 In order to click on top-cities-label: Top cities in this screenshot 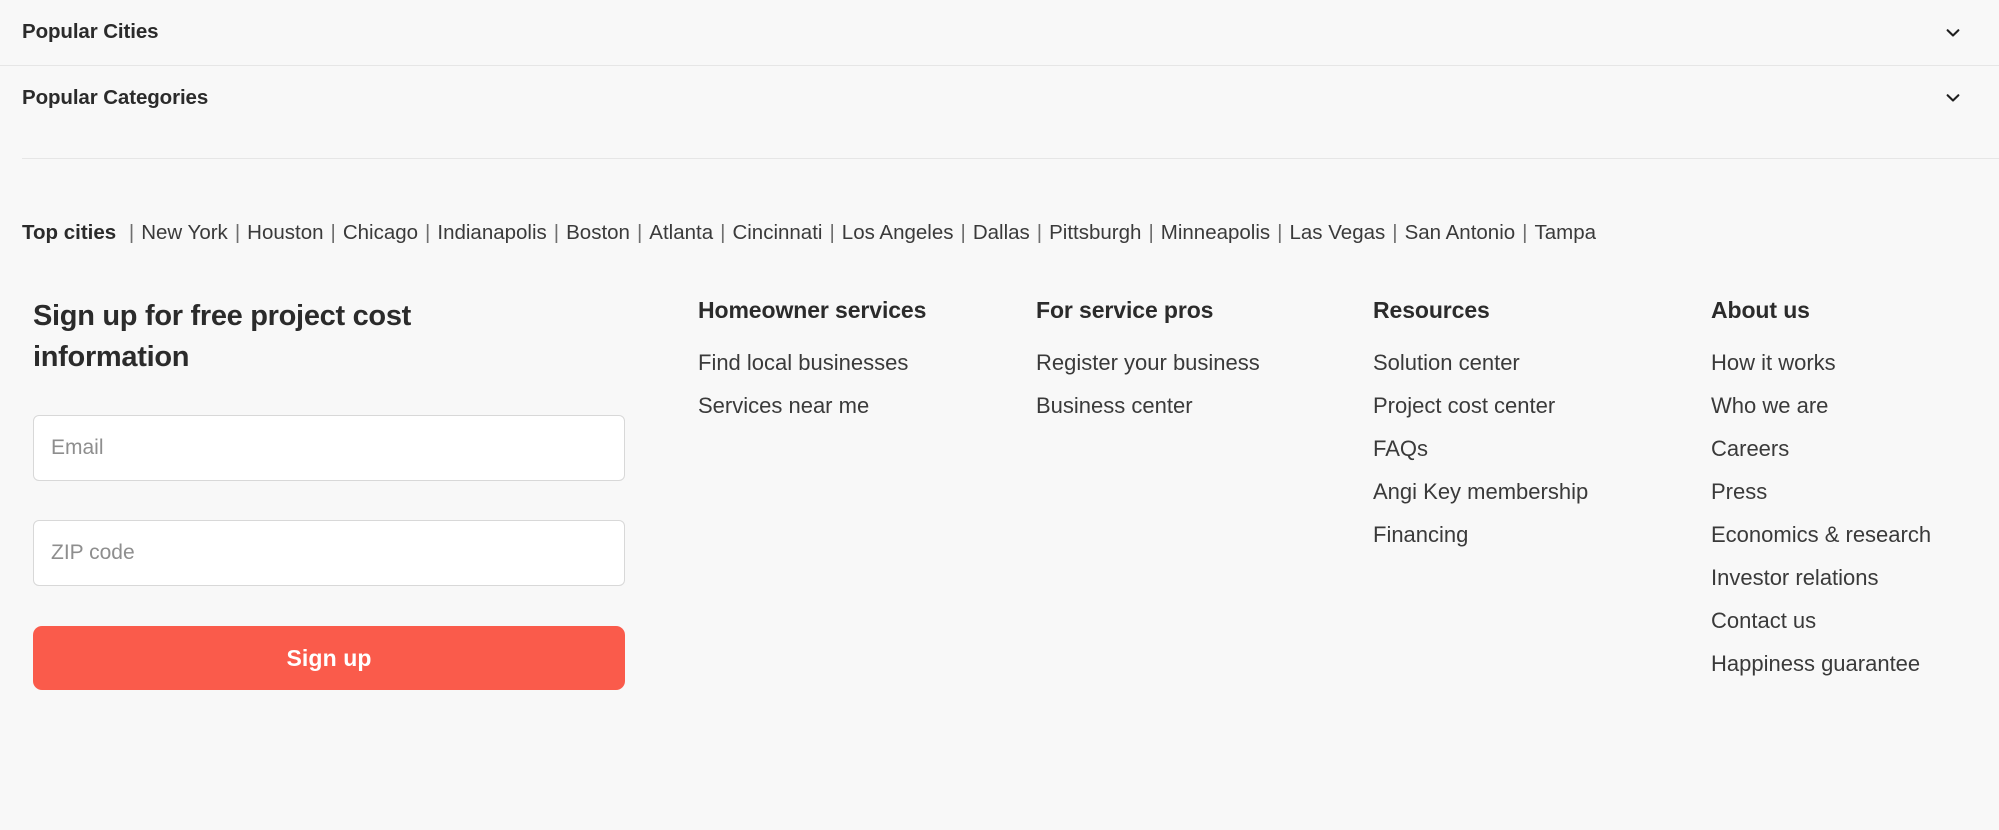, I will do `click(69, 232)`.